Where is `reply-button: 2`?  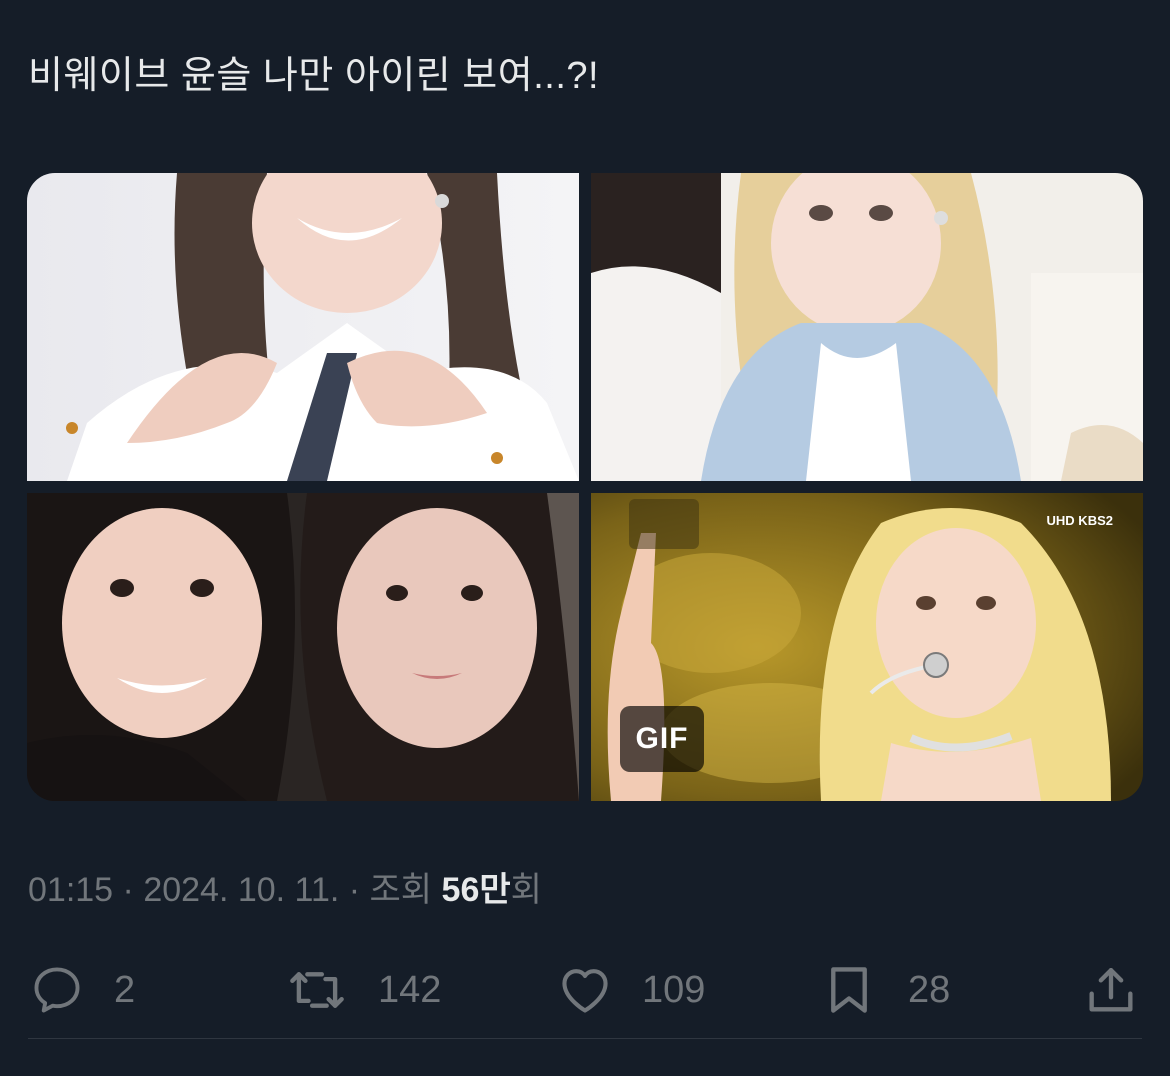 reply-button: 2 is located at coordinates (81, 990).